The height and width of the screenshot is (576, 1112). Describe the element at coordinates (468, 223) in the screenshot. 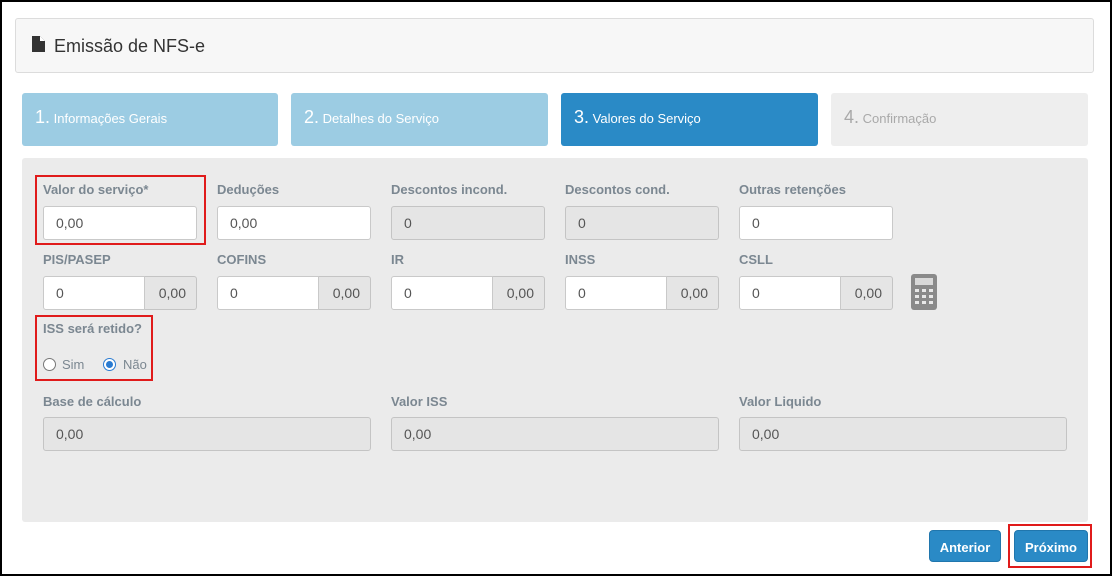

I see `descontos-incond-input` at that location.